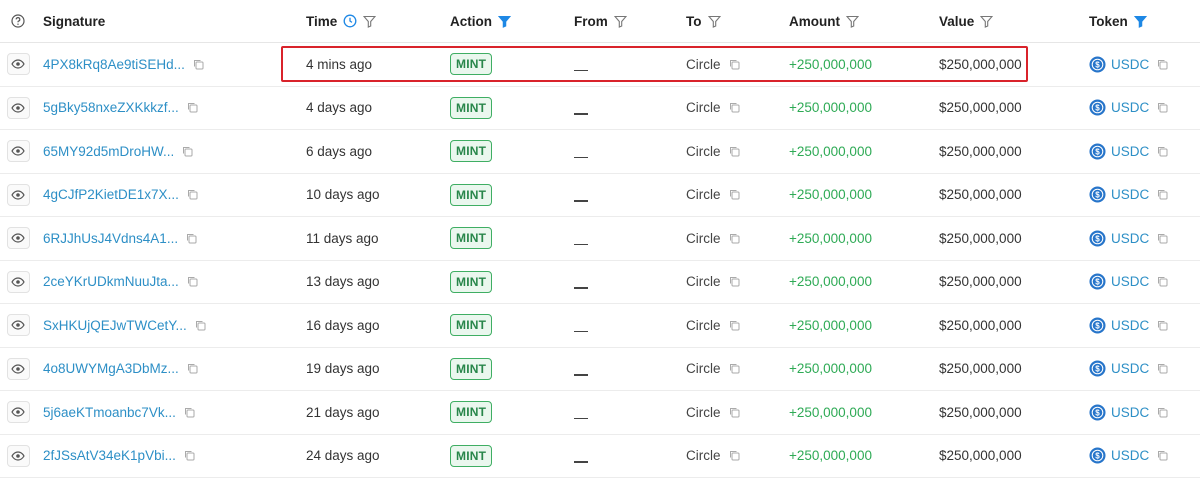 The height and width of the screenshot is (478, 1200). I want to click on header-signature: Signature, so click(74, 21).